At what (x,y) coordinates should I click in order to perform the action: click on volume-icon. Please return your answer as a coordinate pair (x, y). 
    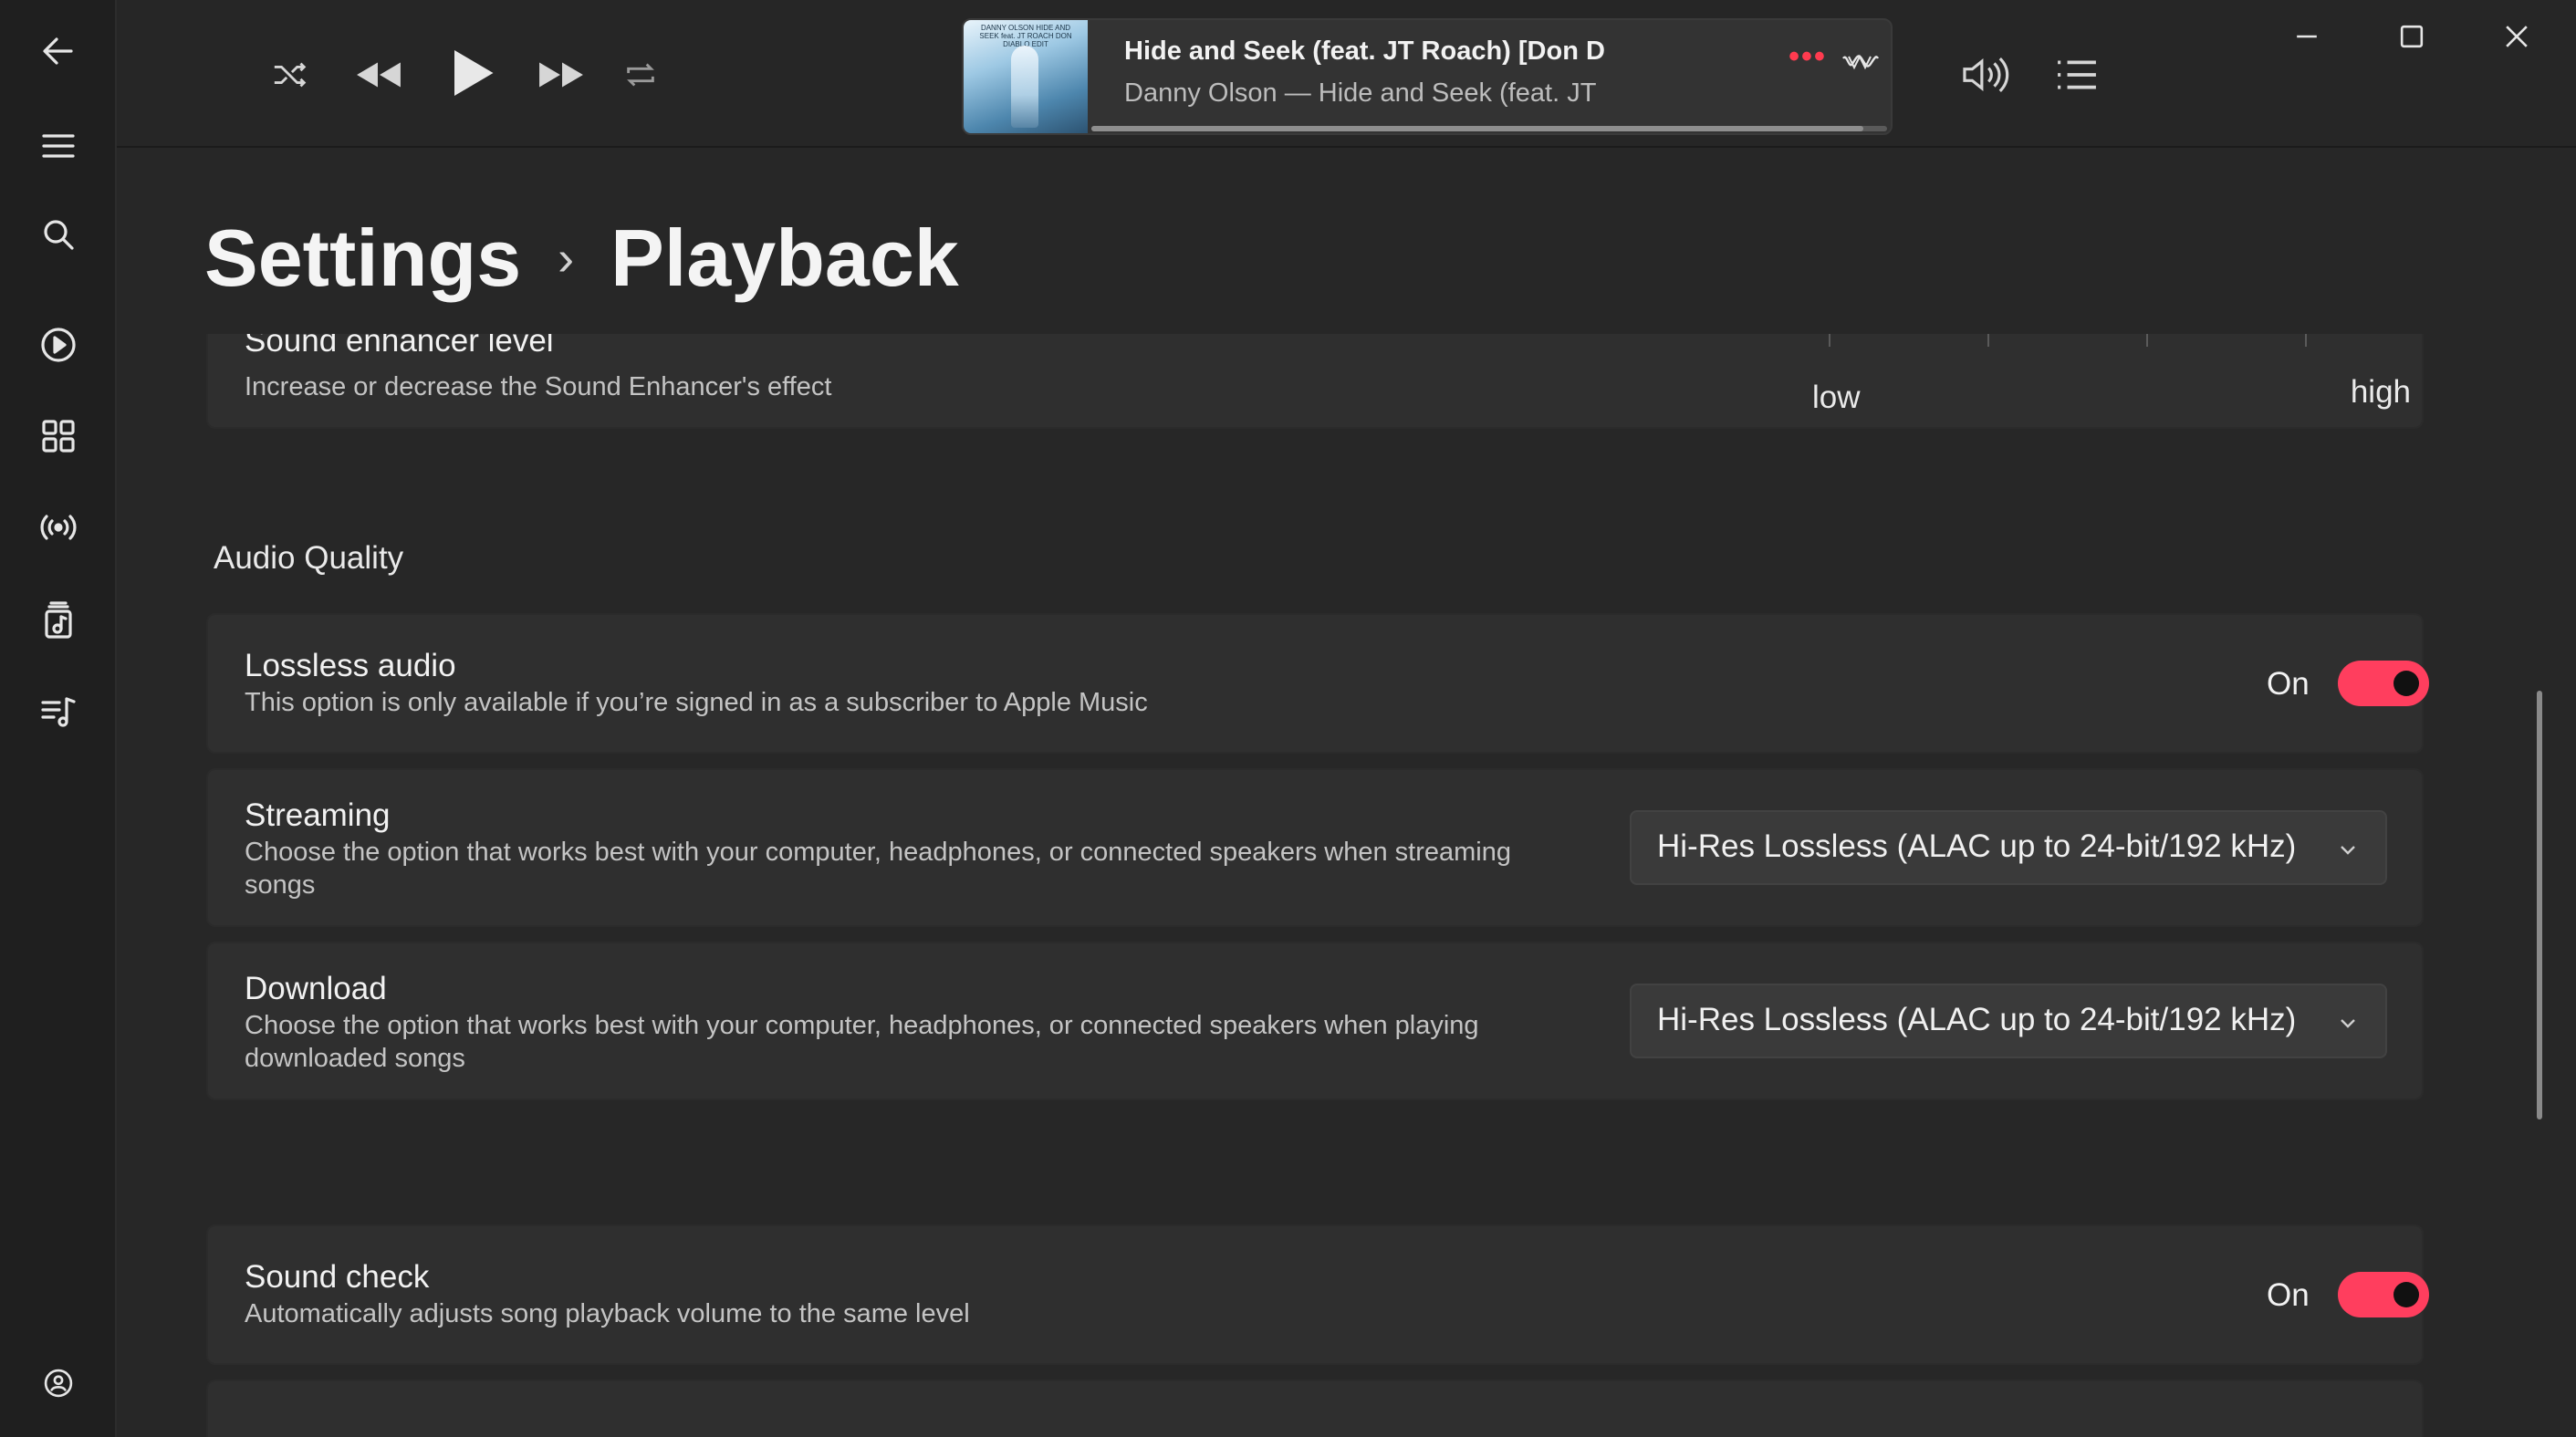
    Looking at the image, I should click on (1986, 74).